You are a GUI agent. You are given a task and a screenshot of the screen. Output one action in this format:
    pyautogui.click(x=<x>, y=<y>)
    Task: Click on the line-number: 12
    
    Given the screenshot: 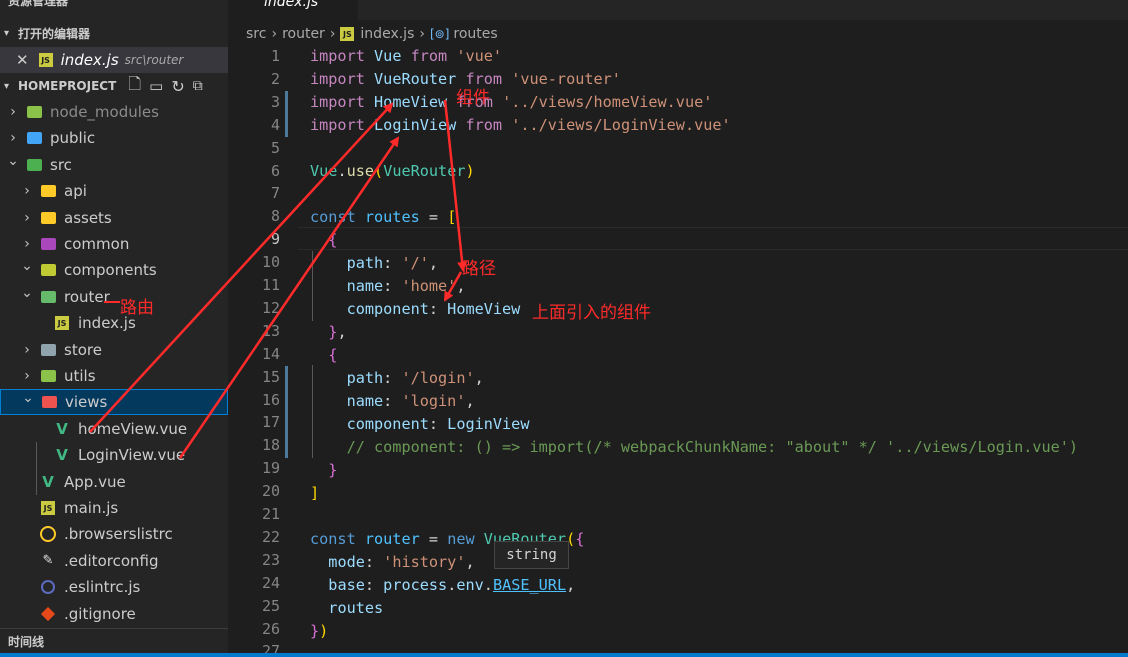 What is the action you would take?
    pyautogui.click(x=270, y=307)
    